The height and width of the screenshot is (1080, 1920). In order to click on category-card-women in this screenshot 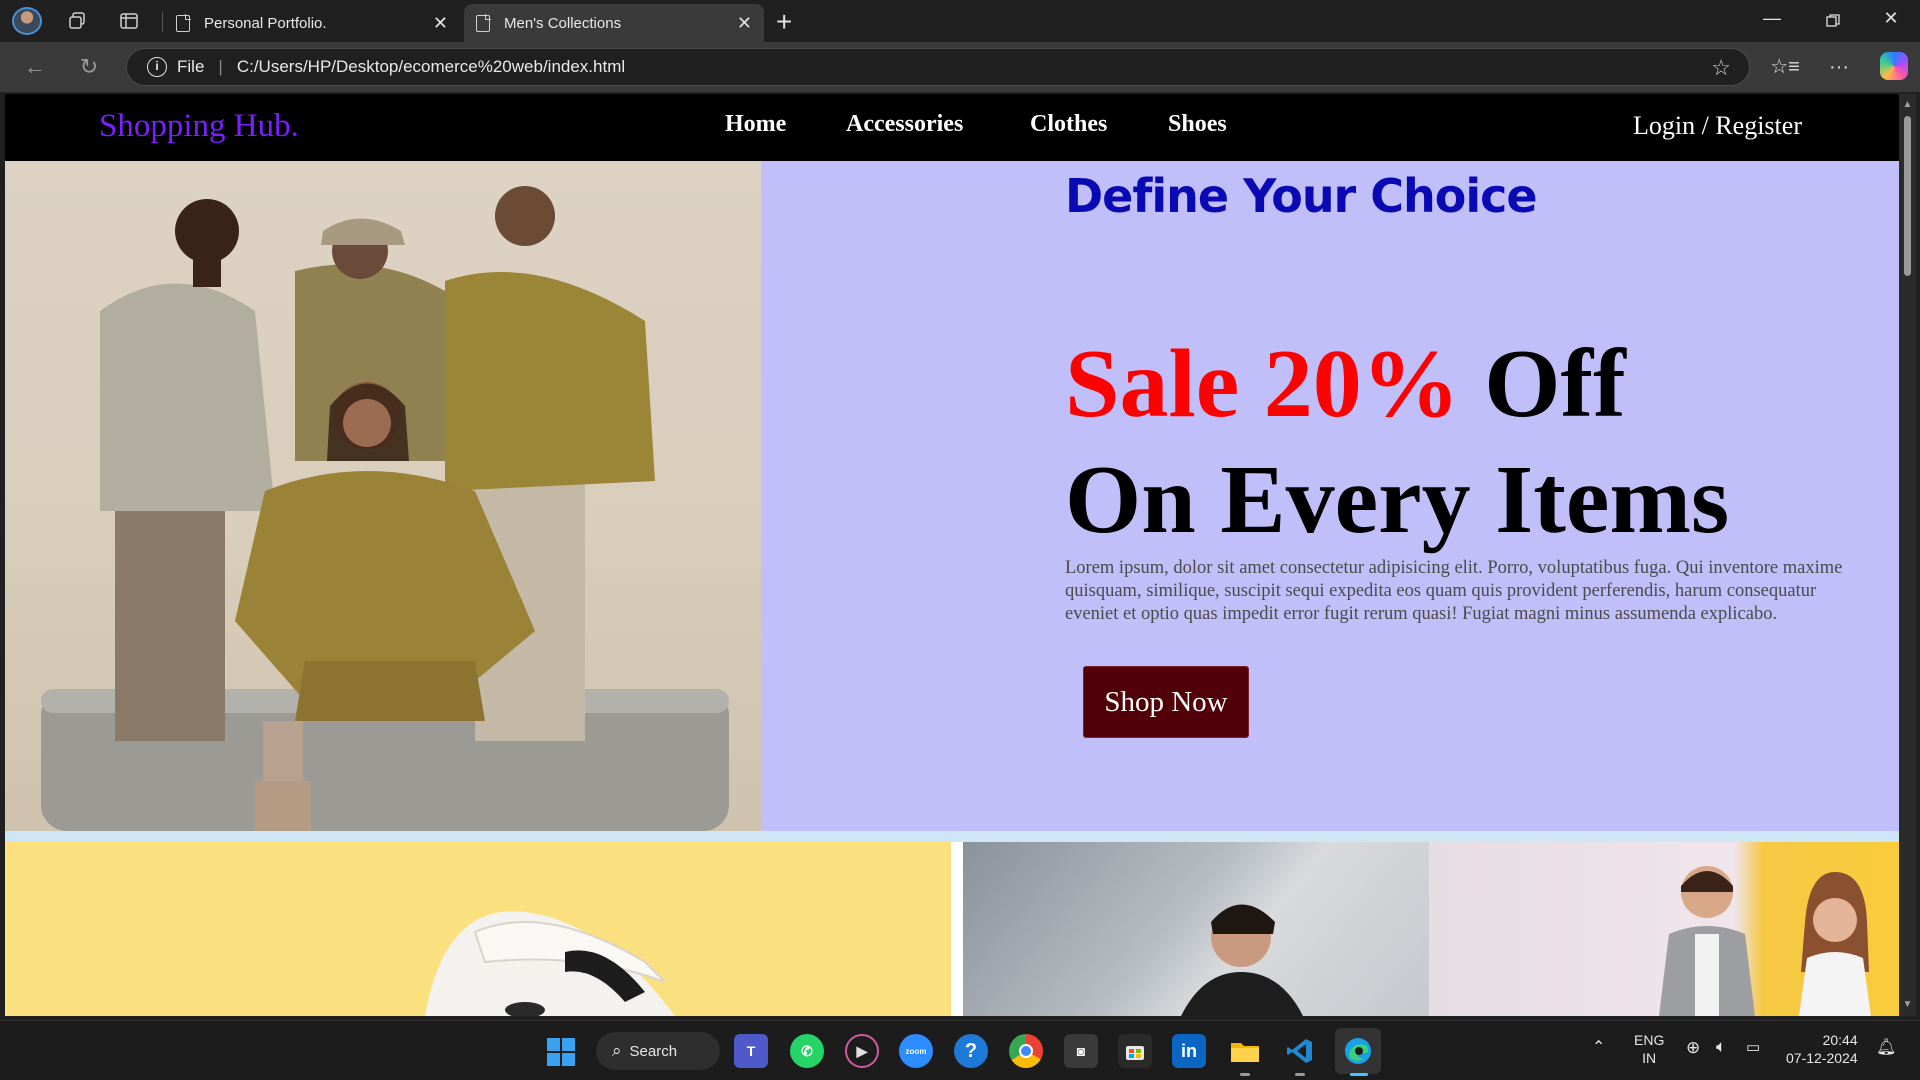, I will do `click(478, 929)`.